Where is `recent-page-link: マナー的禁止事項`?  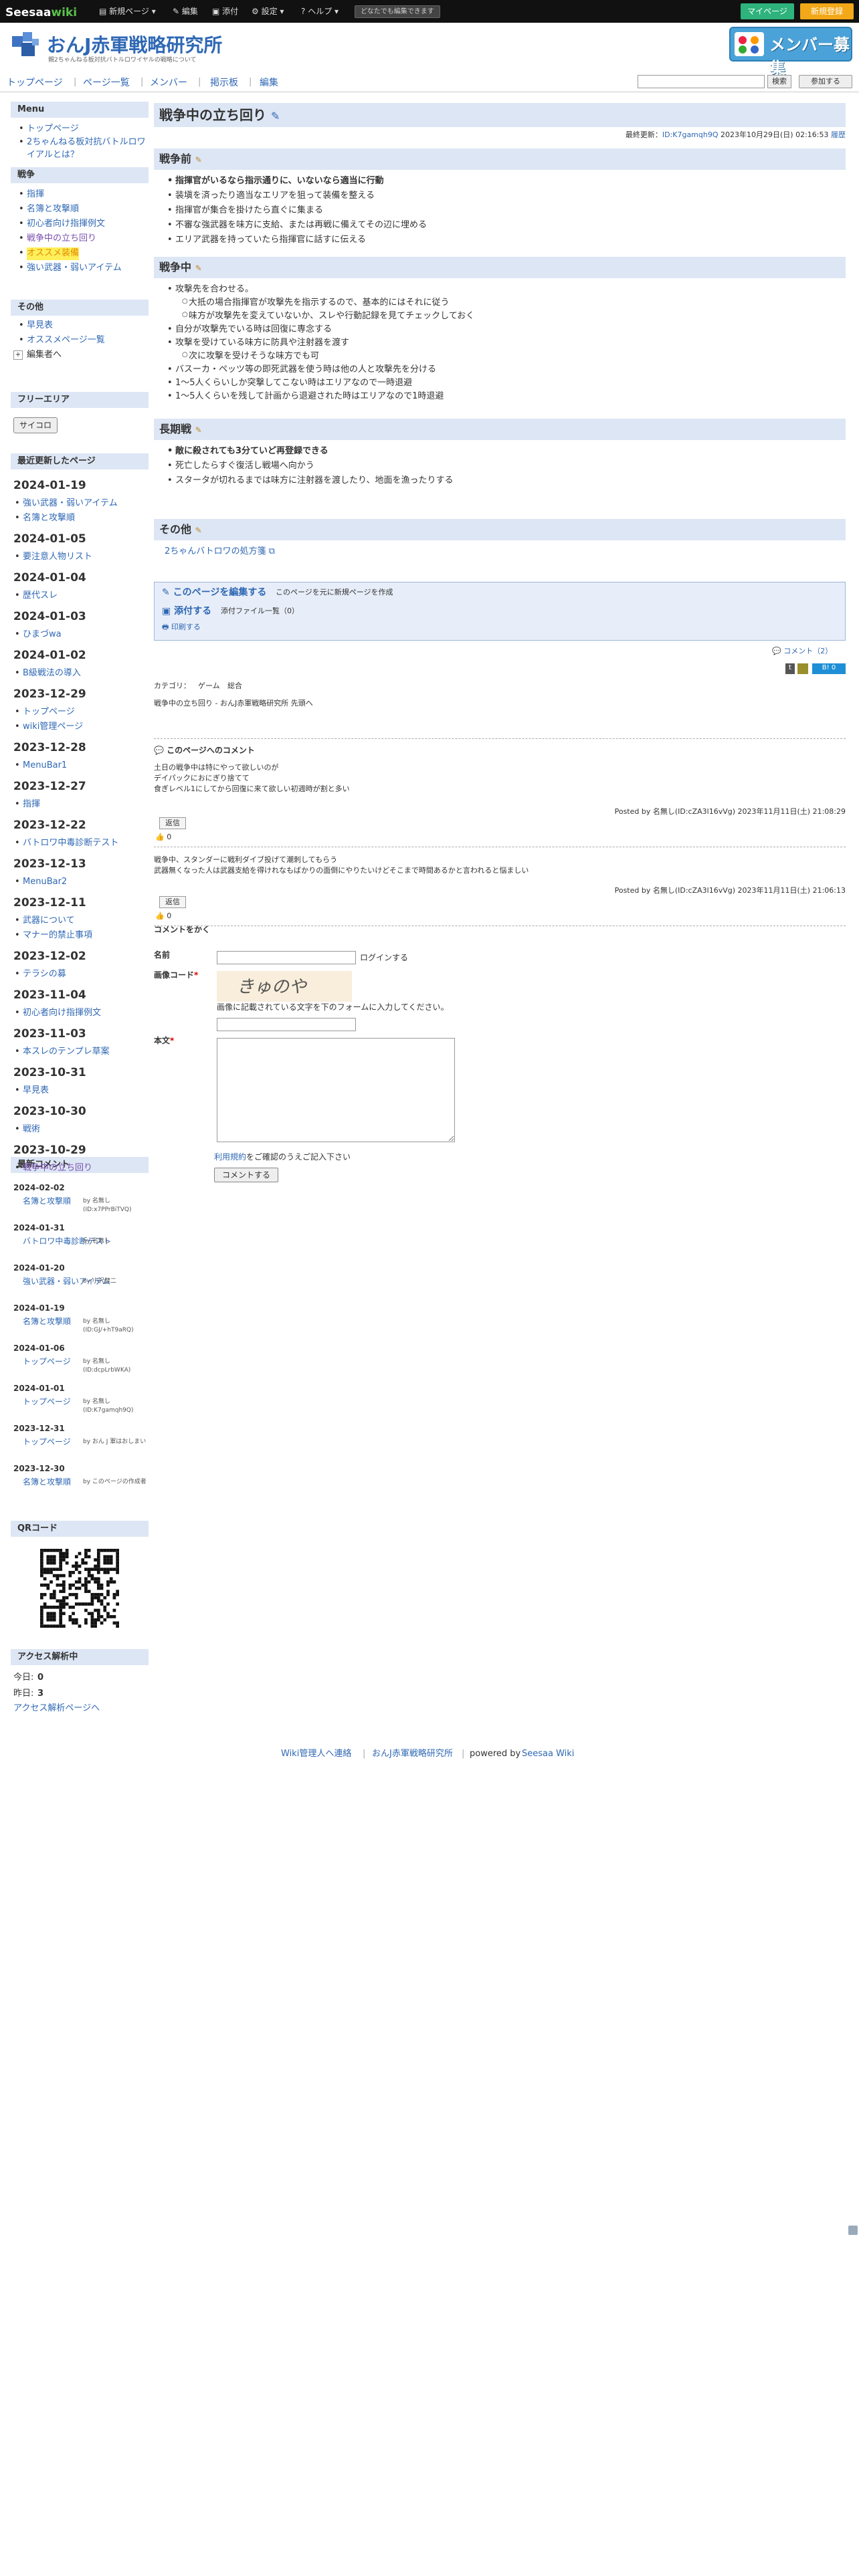 recent-page-link: マナー的禁止事項 is located at coordinates (54, 936).